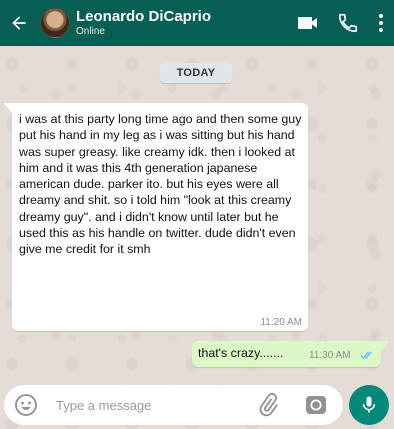 Image resolution: width=394 pixels, height=429 pixels. I want to click on message-time: 11:30 AM, so click(330, 355).